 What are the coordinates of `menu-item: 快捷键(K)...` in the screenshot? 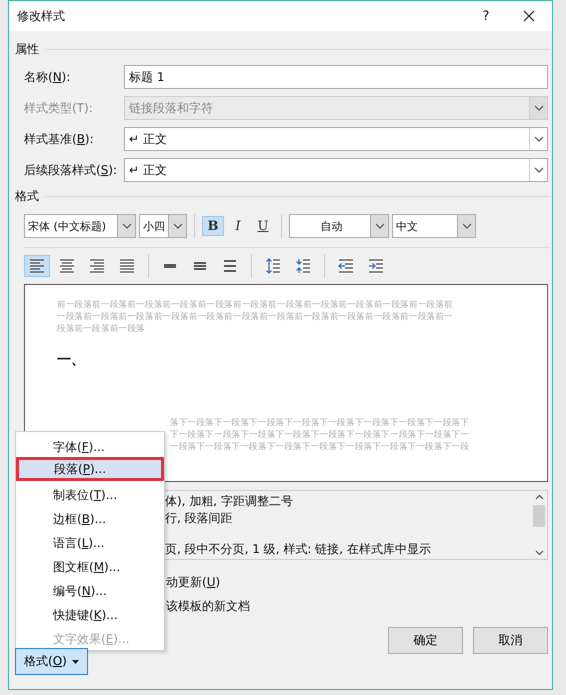 It's located at (90, 613).